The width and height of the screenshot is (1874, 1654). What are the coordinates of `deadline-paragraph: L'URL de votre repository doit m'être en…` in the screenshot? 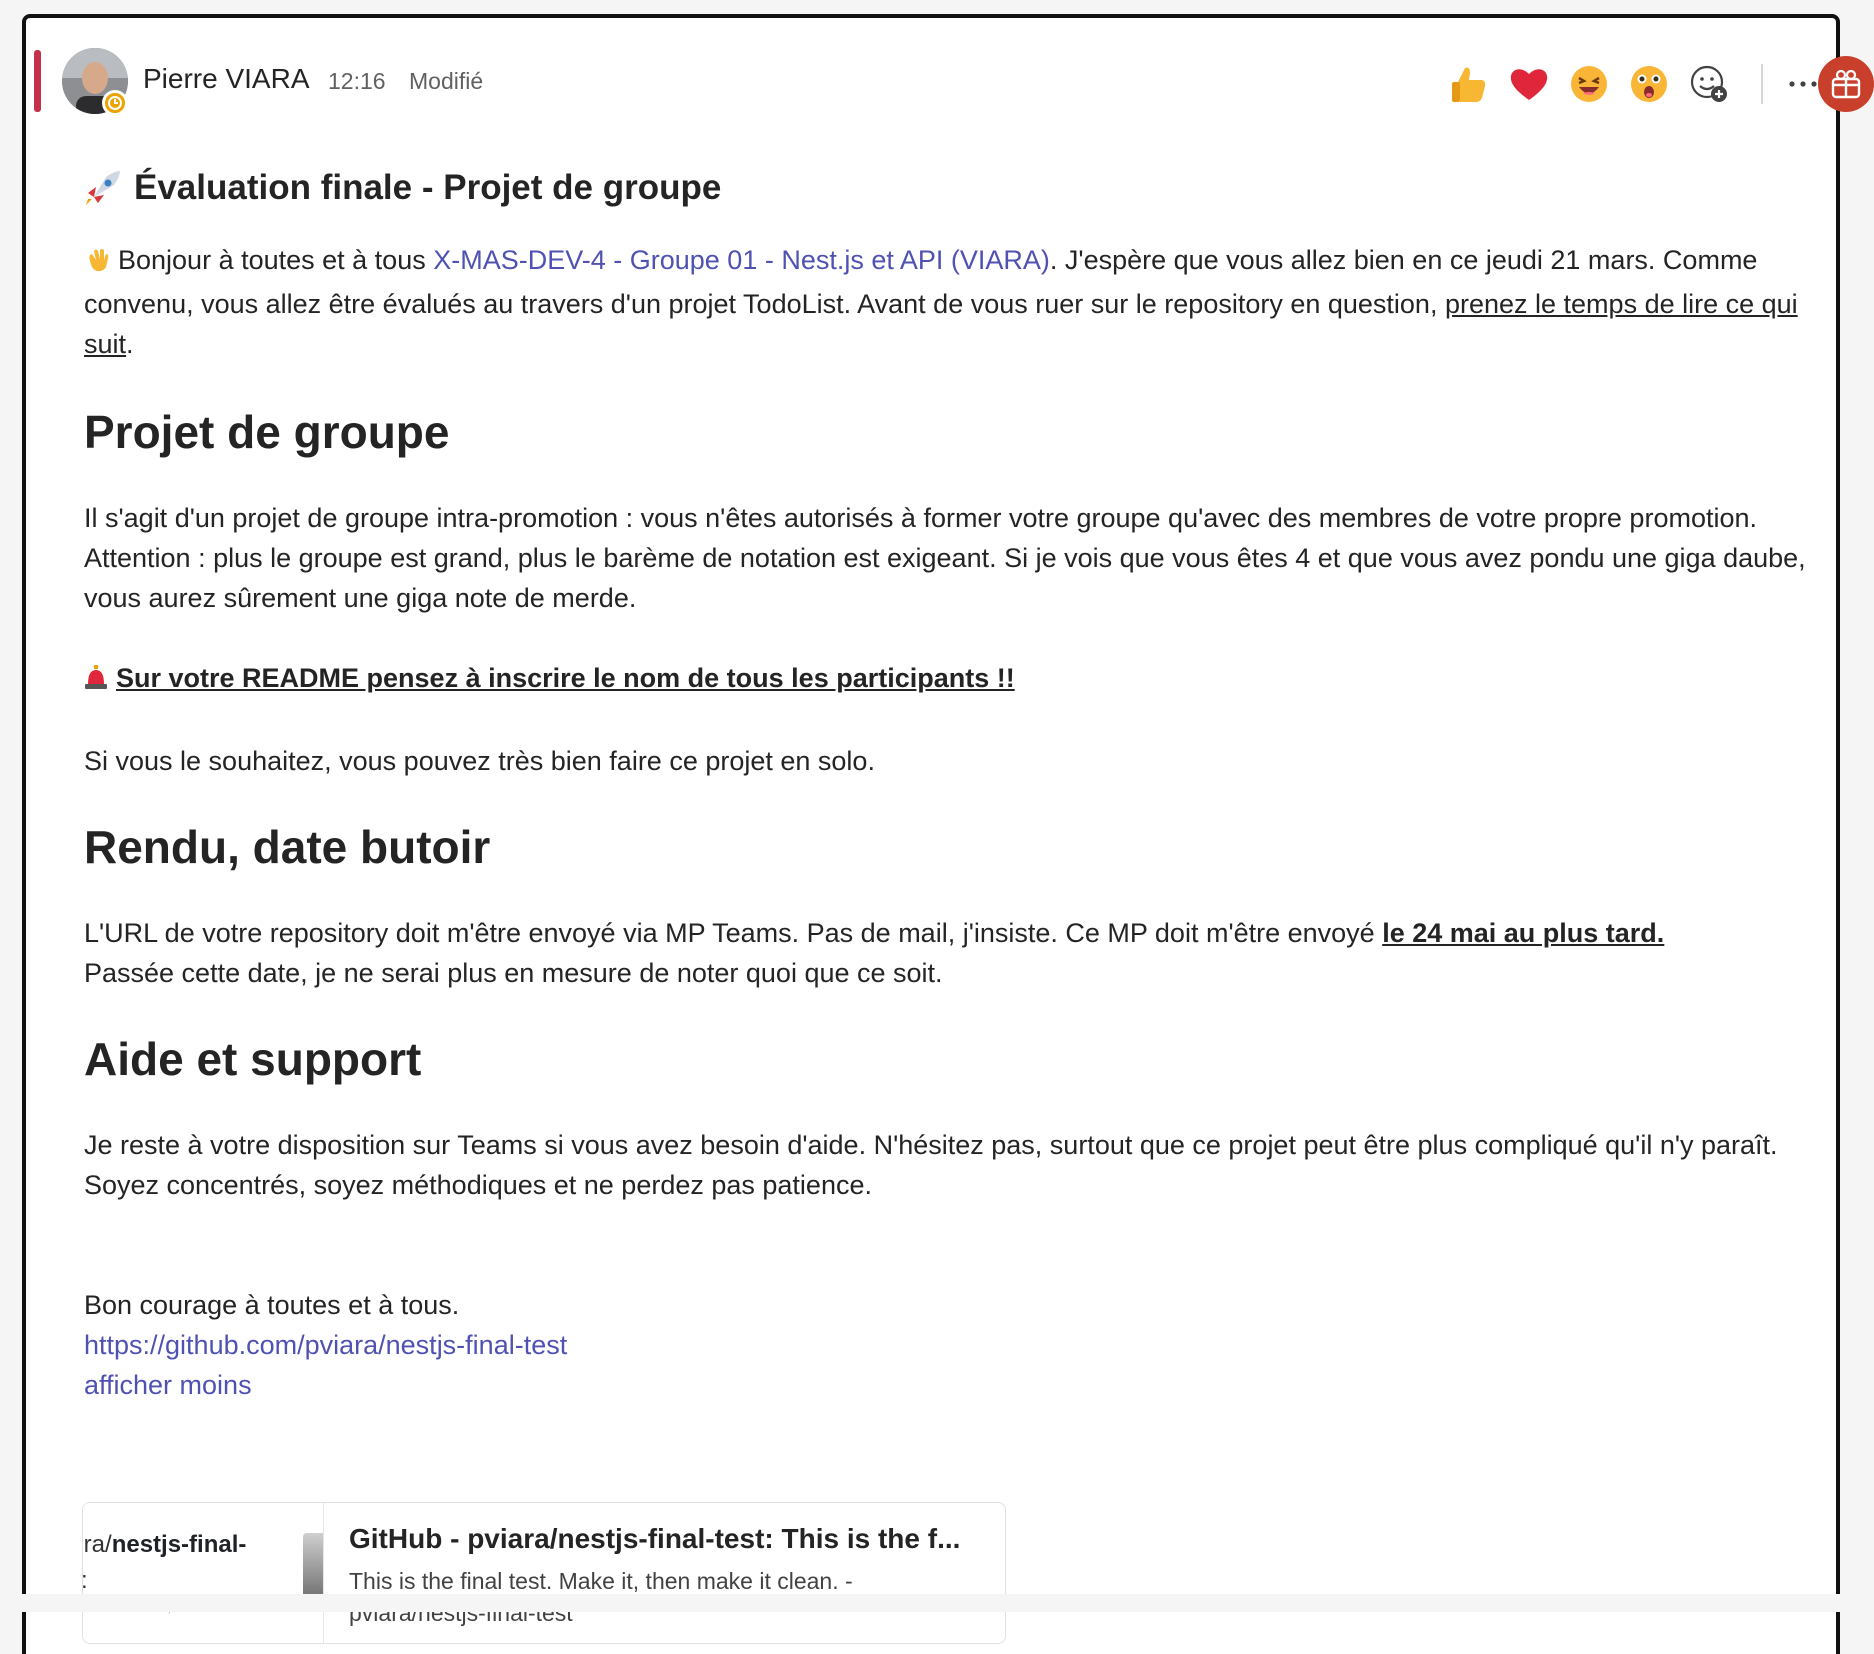 It's located at (964, 953).